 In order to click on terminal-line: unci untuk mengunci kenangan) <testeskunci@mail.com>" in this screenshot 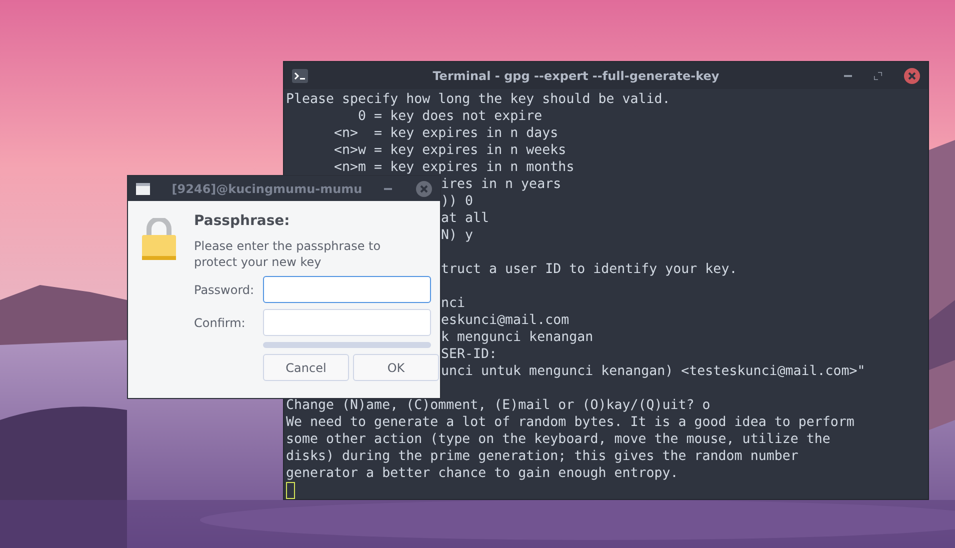, I will do `click(653, 371)`.